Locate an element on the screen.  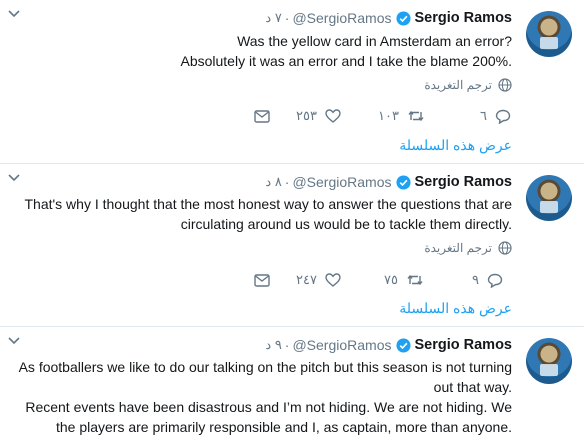
tweet-header: ٩ د · @SergioRamos Sergio Ramos is located at coordinates (388, 345).